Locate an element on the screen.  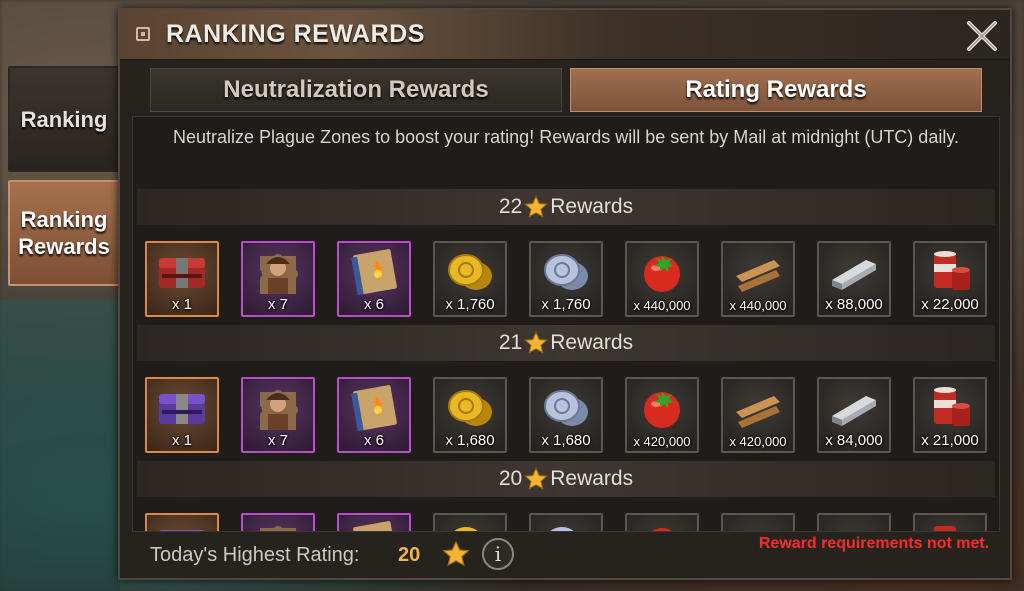
reward-quantity: x 1,680 is located at coordinates (470, 440).